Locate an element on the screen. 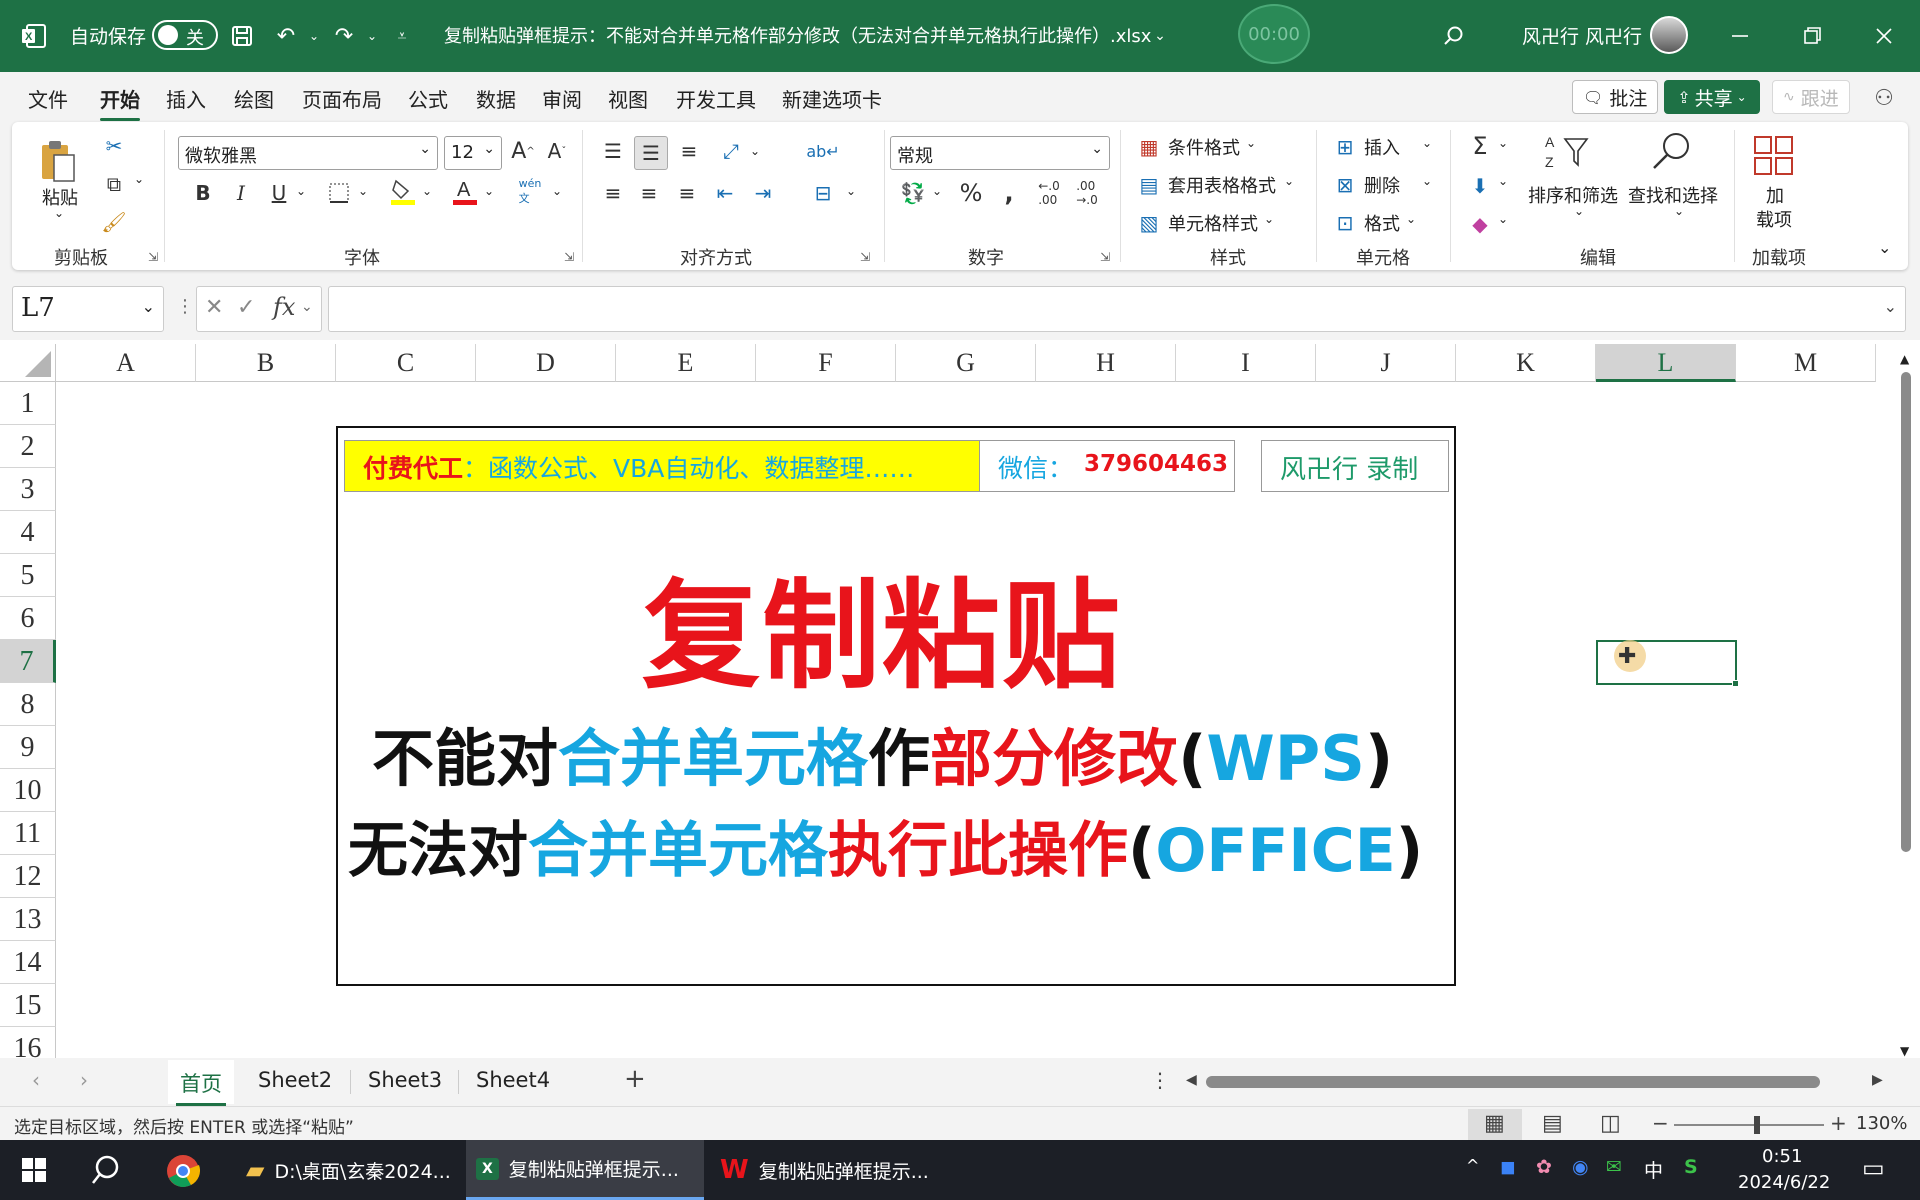  tab-insert: 插入 is located at coordinates (186, 98).